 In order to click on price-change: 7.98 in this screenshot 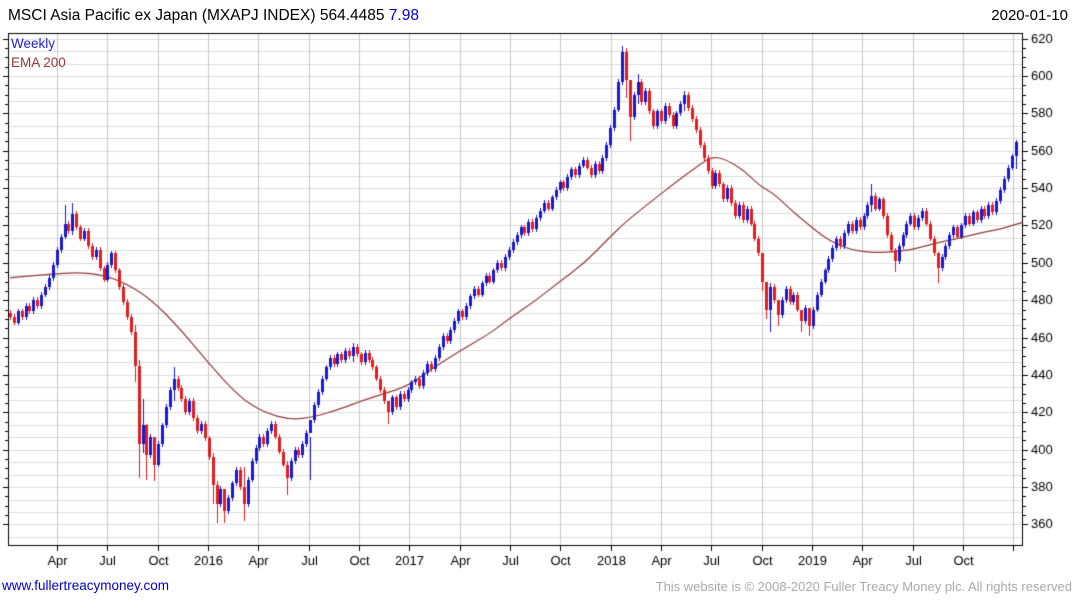, I will do `click(403, 15)`.